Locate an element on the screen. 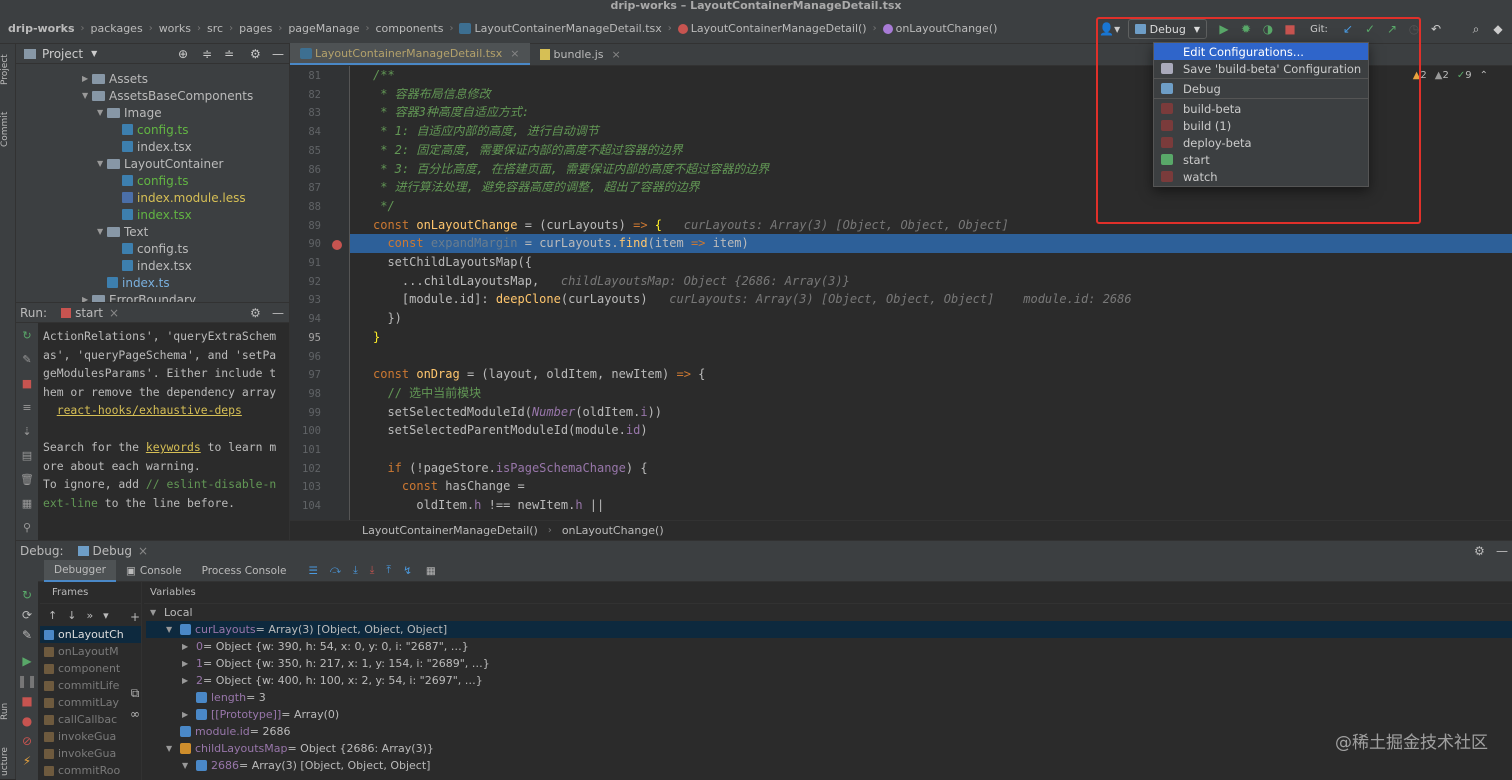  tab-bundle-js: bundle.js× is located at coordinates (580, 54).